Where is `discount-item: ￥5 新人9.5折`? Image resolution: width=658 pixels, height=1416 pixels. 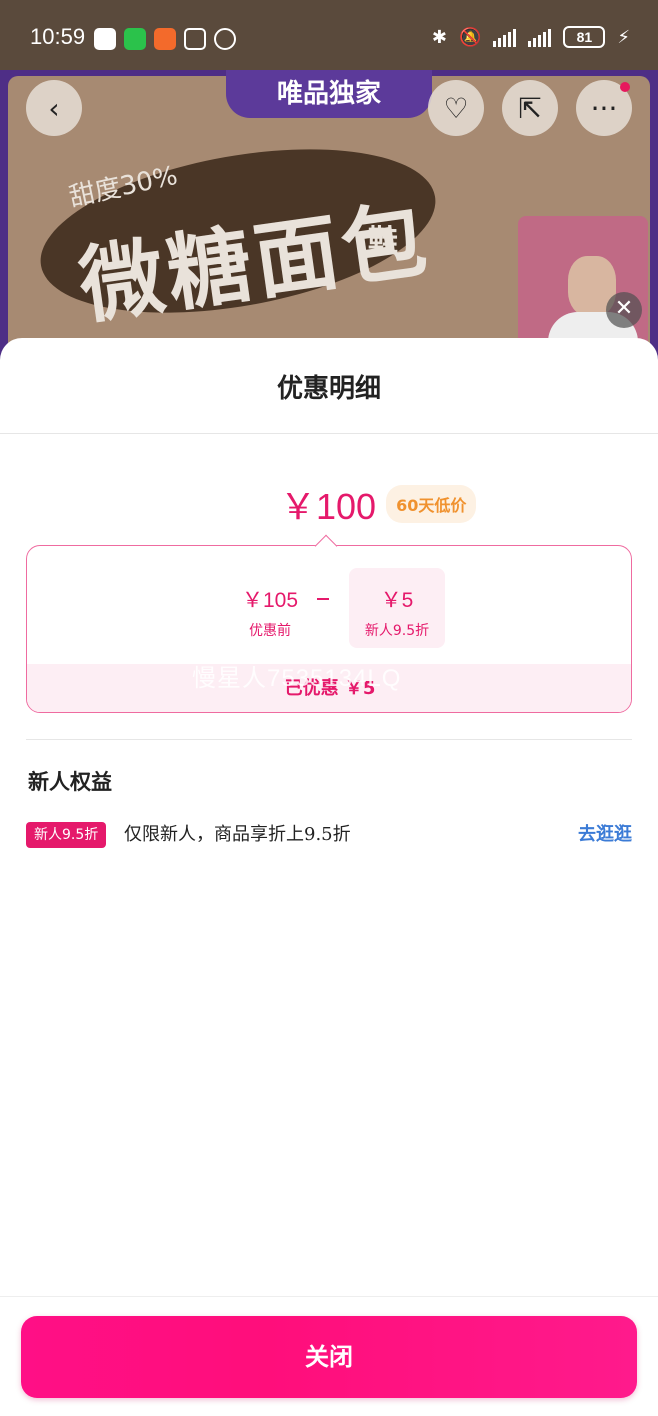
discount-item: ￥5 新人9.5折 is located at coordinates (397, 608).